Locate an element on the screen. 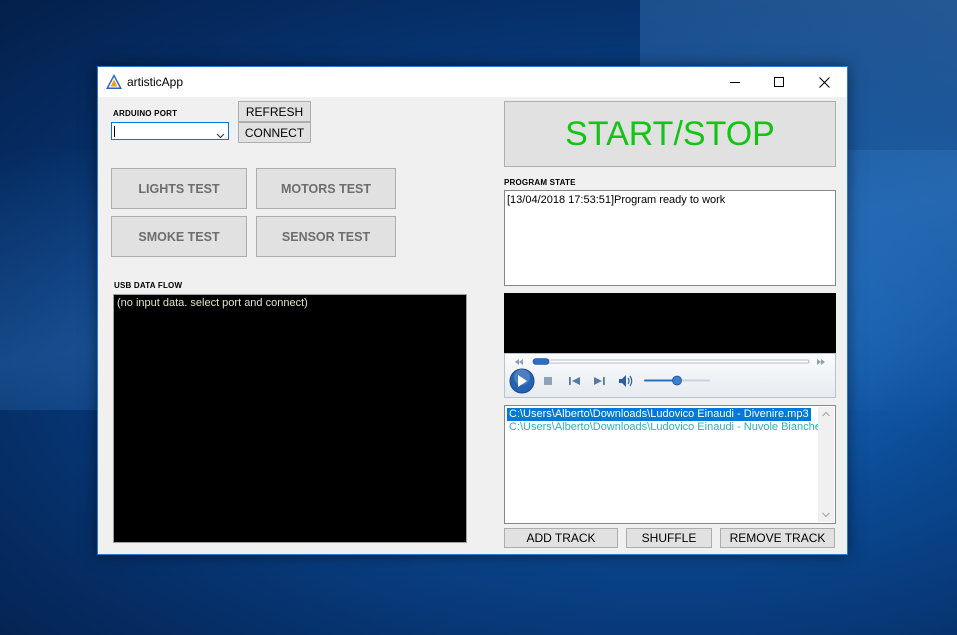 This screenshot has height=635, width=957. maximize-button is located at coordinates (779, 82).